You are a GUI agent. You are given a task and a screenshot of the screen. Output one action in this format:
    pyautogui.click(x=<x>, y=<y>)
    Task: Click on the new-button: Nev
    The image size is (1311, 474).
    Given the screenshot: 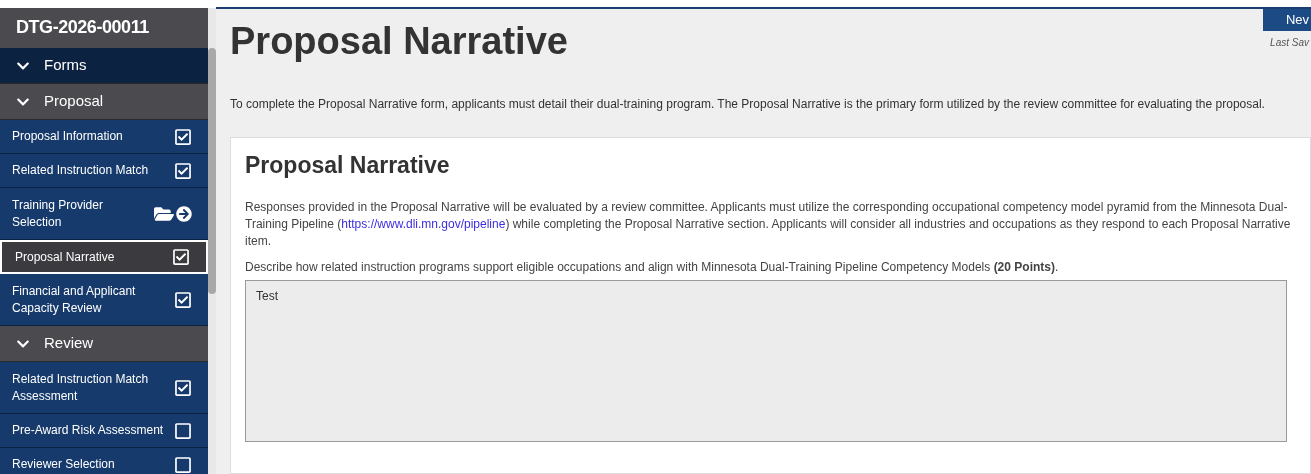 What is the action you would take?
    pyautogui.click(x=1287, y=20)
    